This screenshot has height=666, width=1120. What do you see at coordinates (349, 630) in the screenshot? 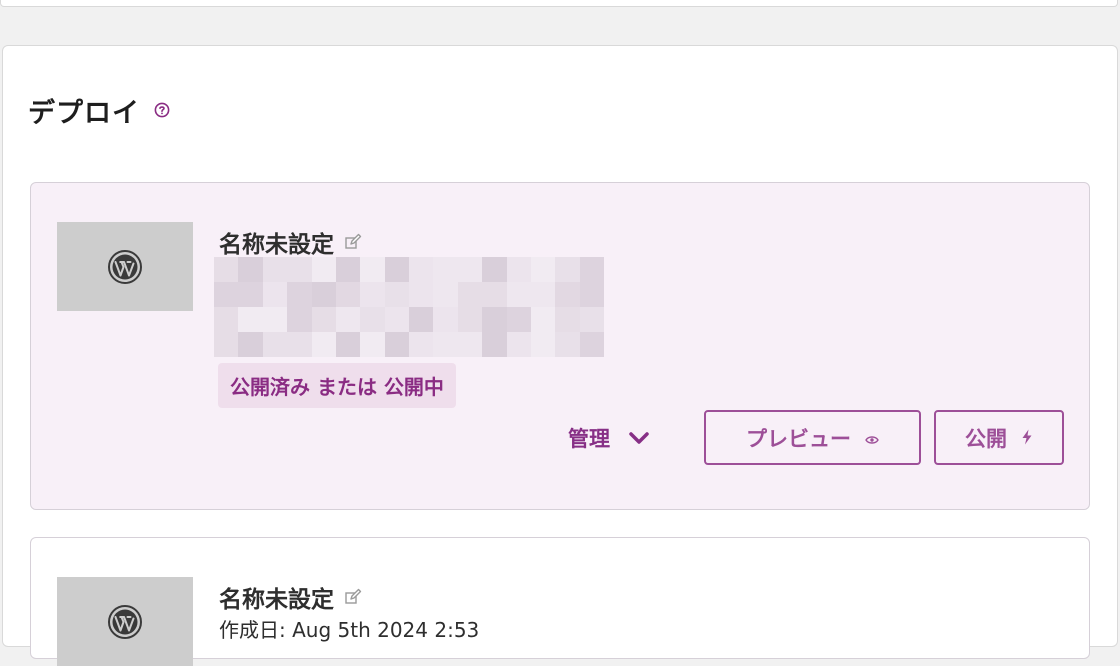
I see `site-meta: 作成日: Aug 5th 2024 2:53` at bounding box center [349, 630].